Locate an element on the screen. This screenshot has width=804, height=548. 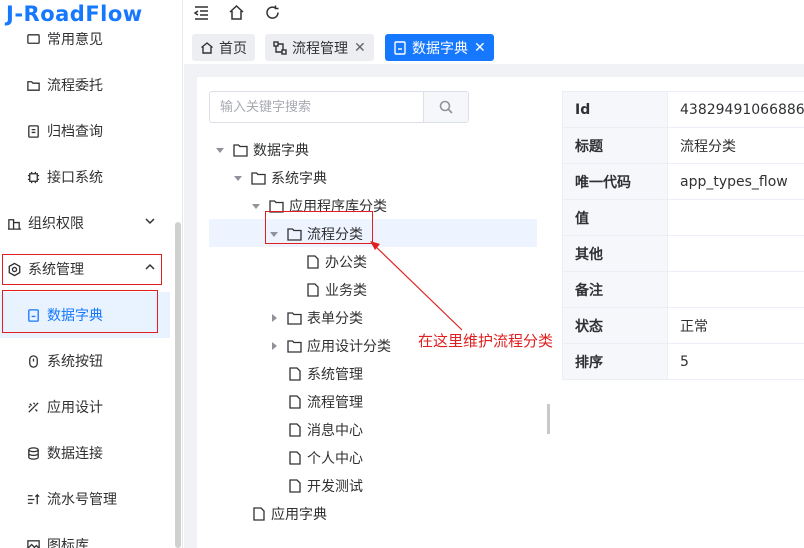
tree-node-label: 系统管理 is located at coordinates (335, 375).